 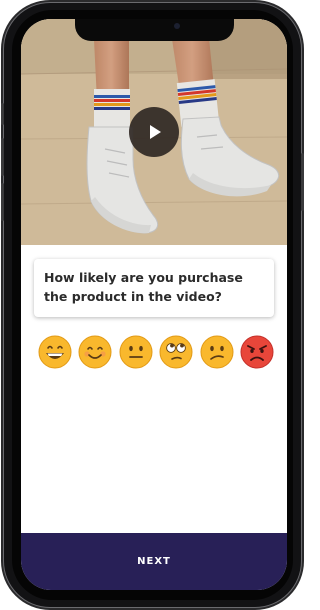 I want to click on play-icon, so click(x=155, y=132).